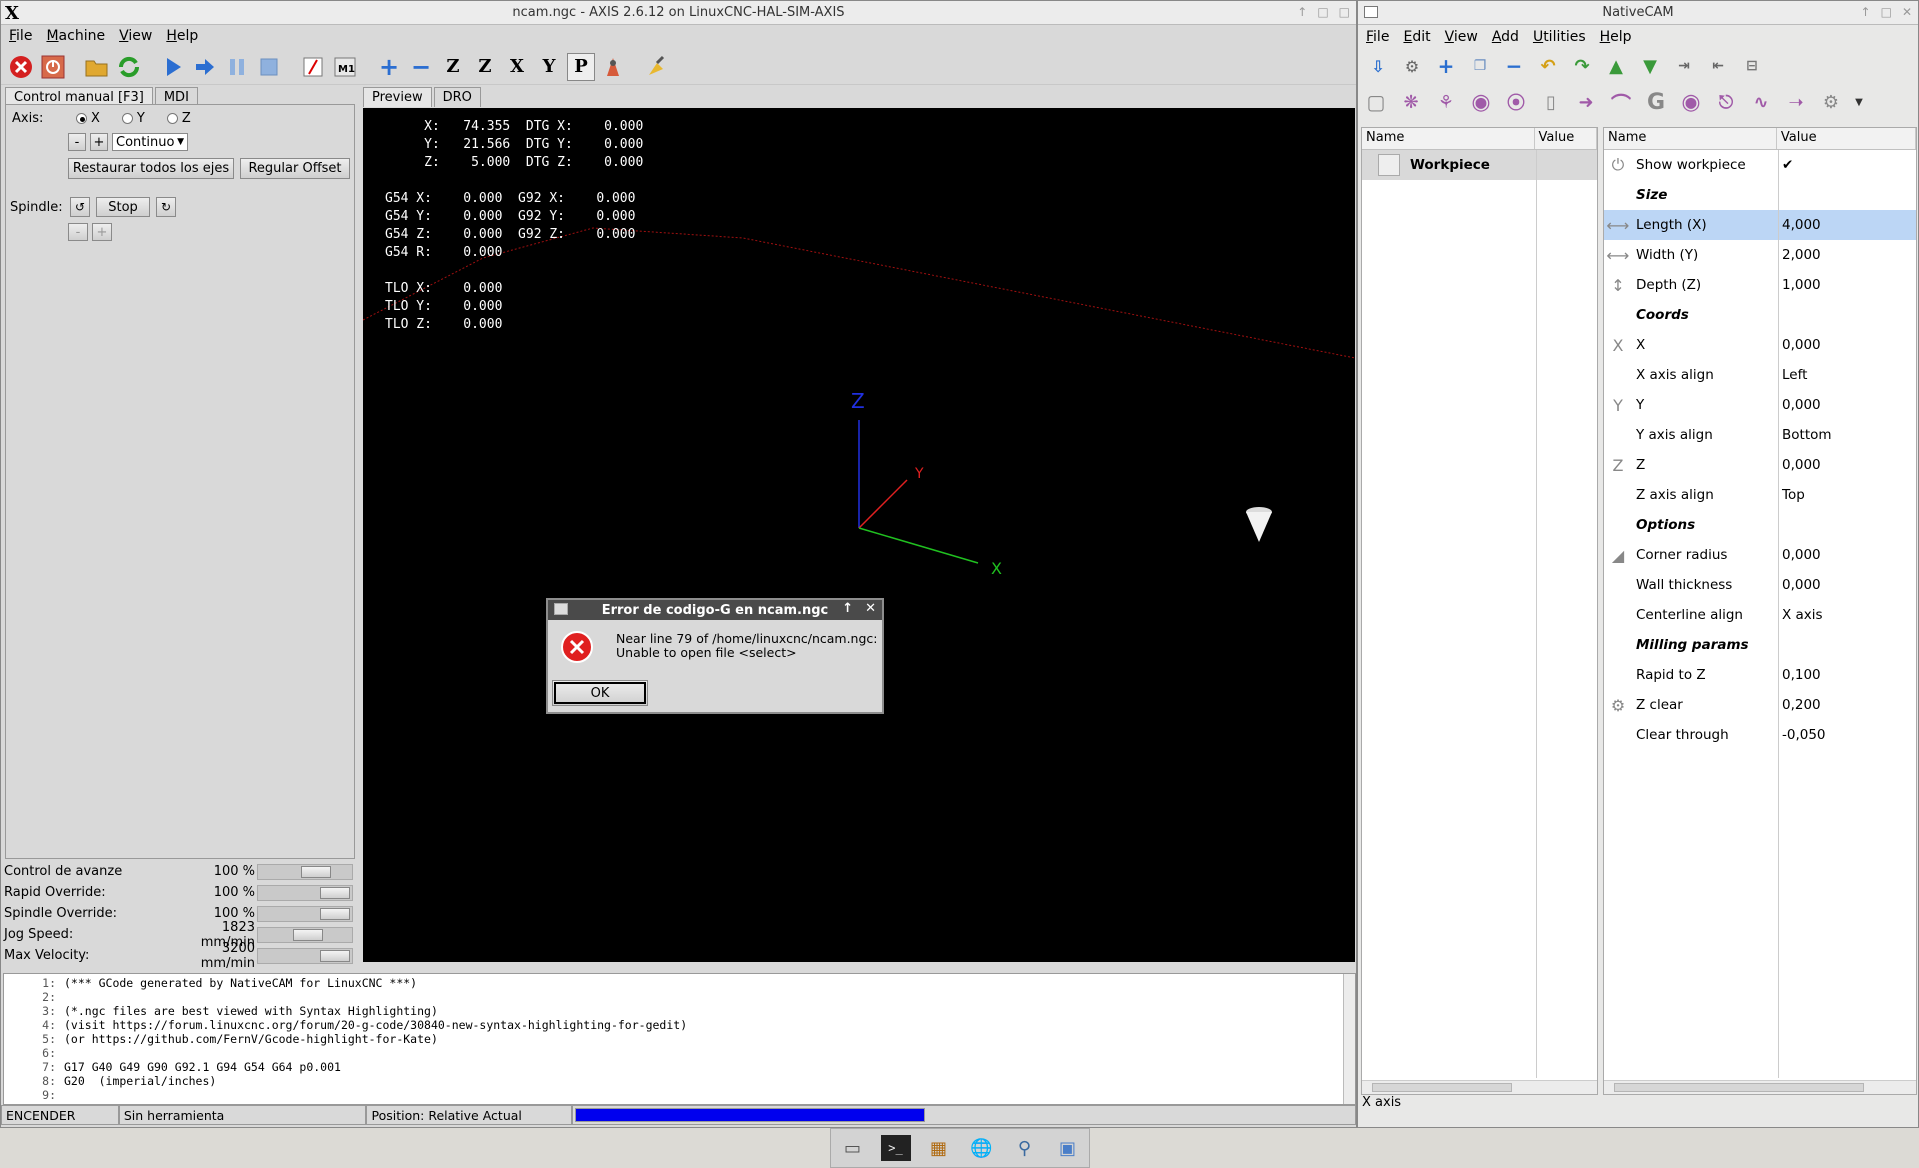  What do you see at coordinates (1760, 645) in the screenshot?
I see `prop-section-header: Milling params` at bounding box center [1760, 645].